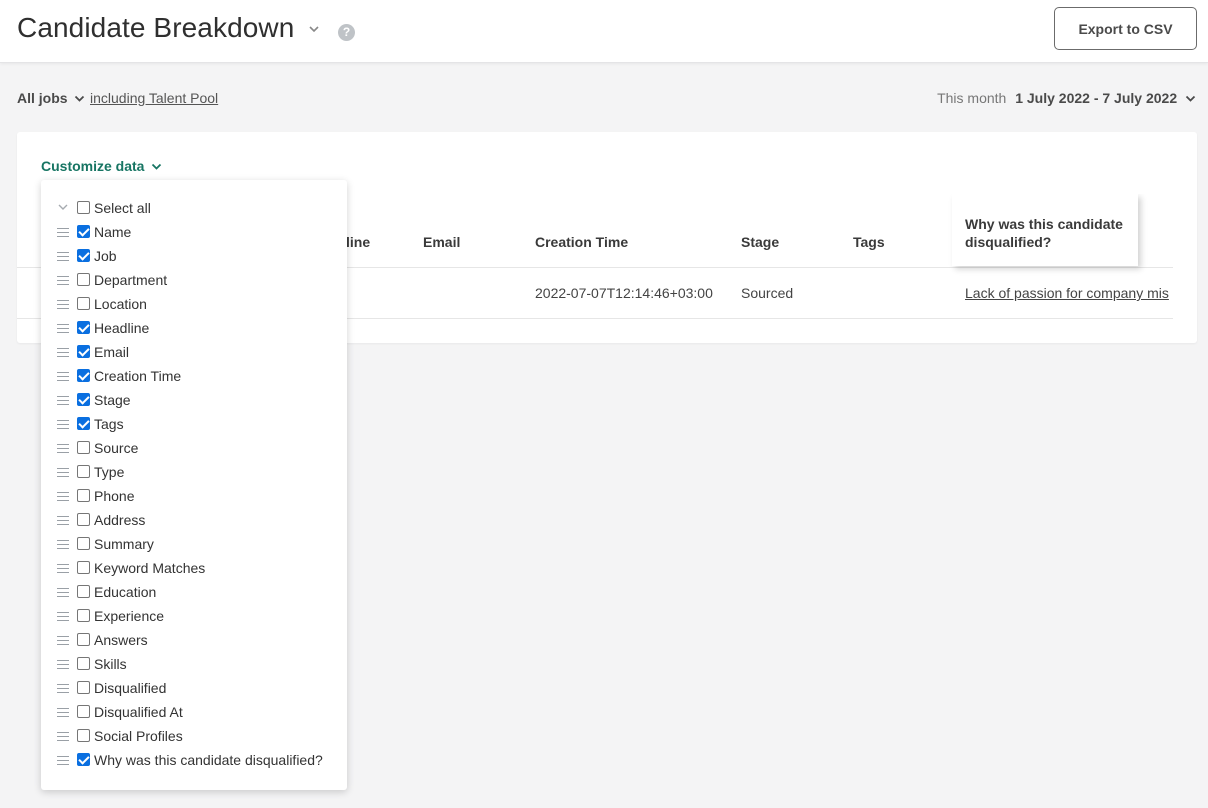 Image resolution: width=1208 pixels, height=808 pixels. I want to click on column-option-label: Keyword Matches, so click(150, 568).